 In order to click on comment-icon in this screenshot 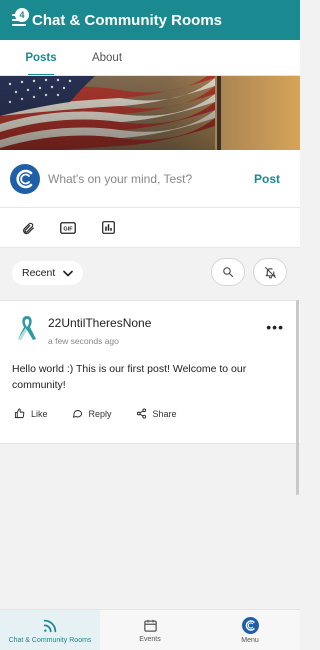, I will do `click(77, 414)`.